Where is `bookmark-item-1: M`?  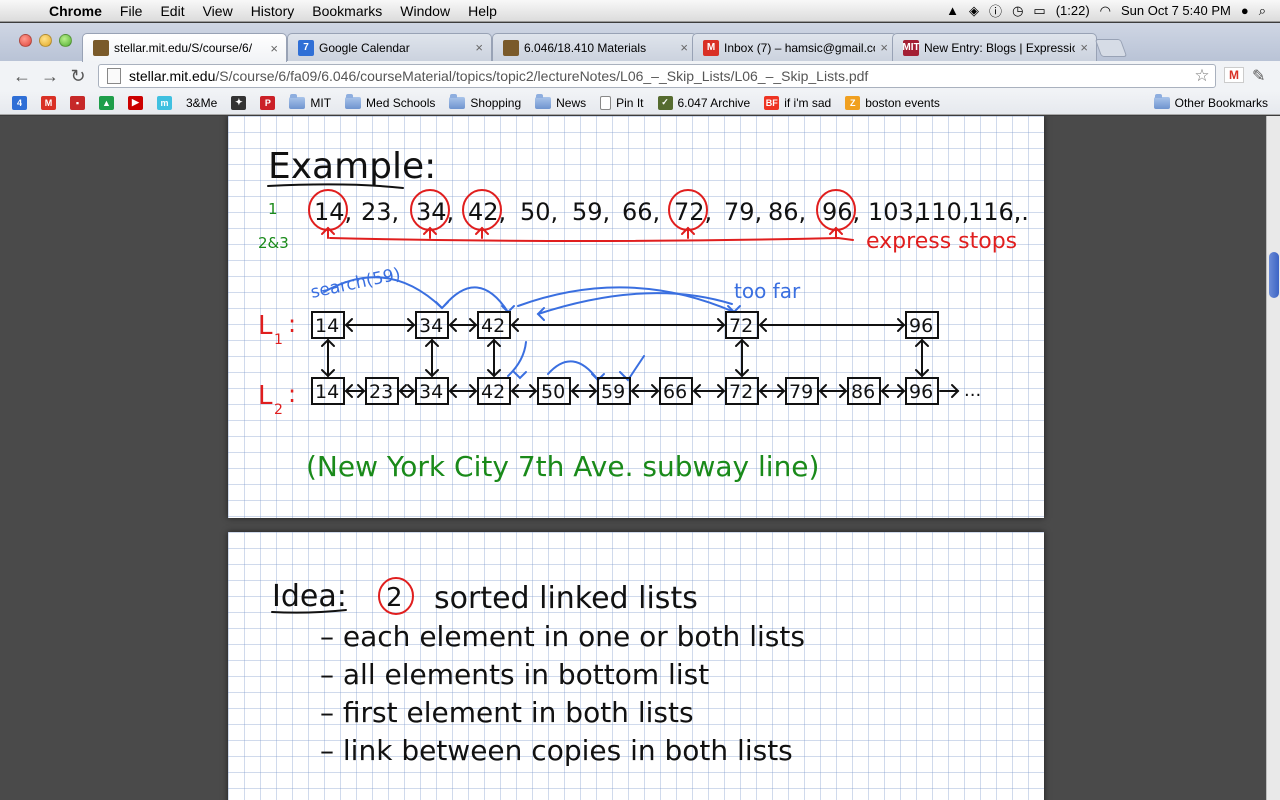
bookmark-item-1: M is located at coordinates (48, 102).